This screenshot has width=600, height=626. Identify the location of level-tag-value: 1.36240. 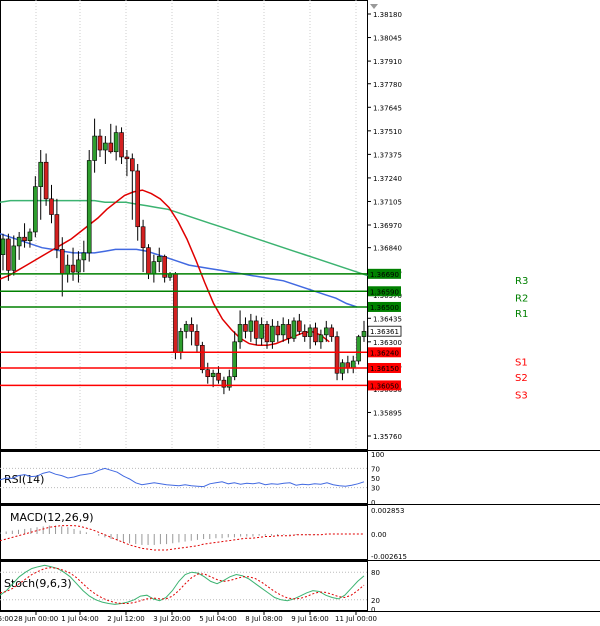
(384, 353).